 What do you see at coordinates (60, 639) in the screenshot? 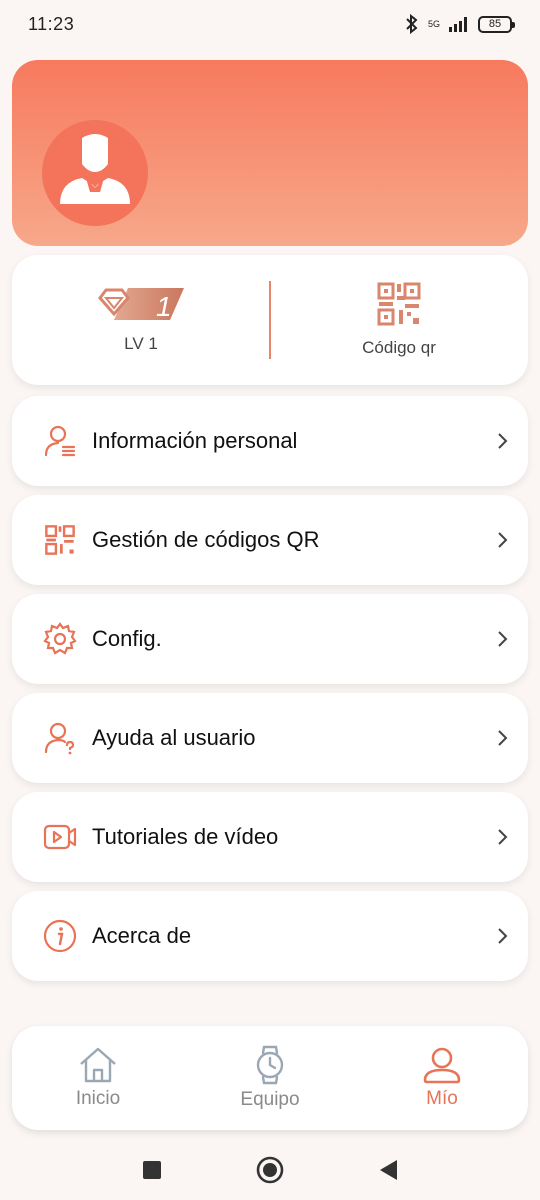
I see `gear-icon` at bounding box center [60, 639].